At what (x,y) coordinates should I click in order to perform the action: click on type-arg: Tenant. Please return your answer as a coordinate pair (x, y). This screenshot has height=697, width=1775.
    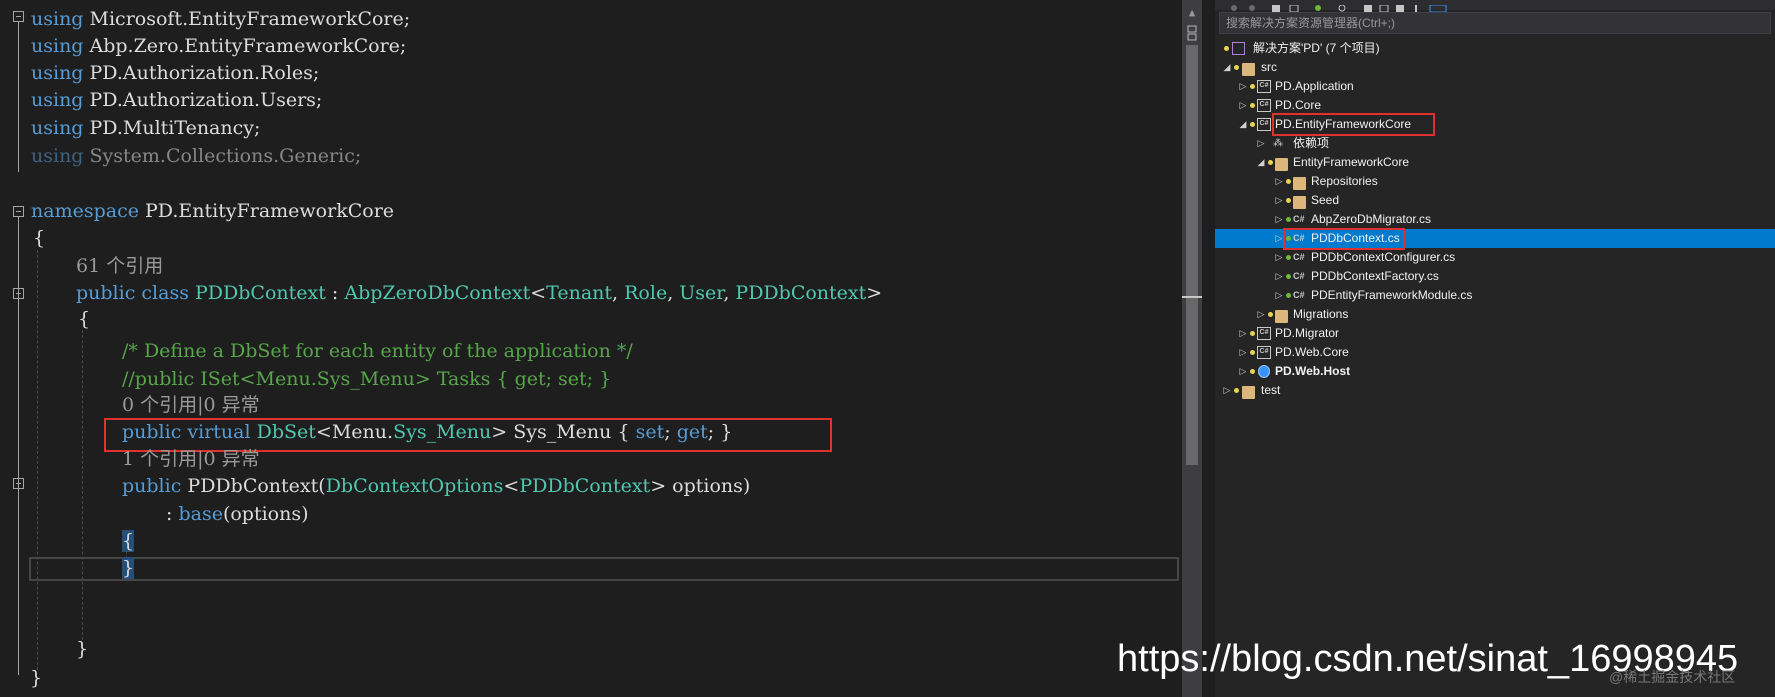
    Looking at the image, I should click on (579, 293).